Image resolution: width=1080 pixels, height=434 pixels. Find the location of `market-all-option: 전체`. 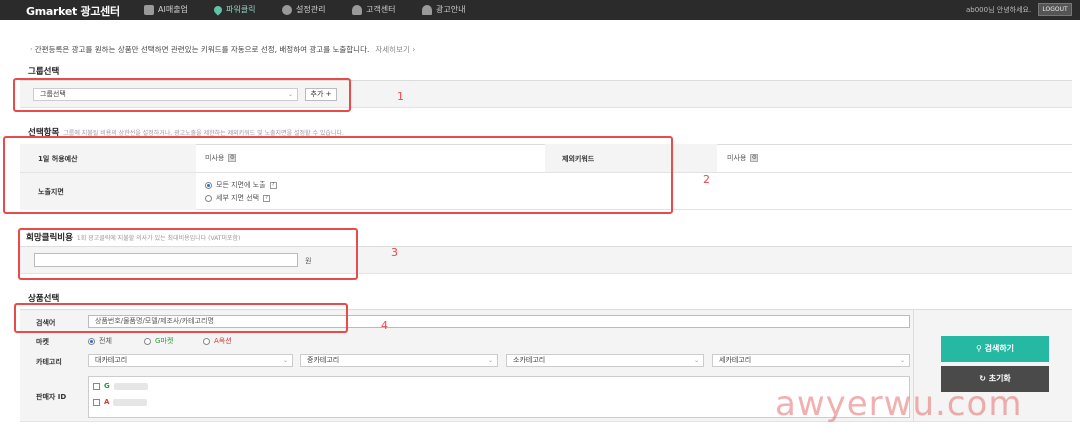

market-all-option: 전체 is located at coordinates (100, 341).